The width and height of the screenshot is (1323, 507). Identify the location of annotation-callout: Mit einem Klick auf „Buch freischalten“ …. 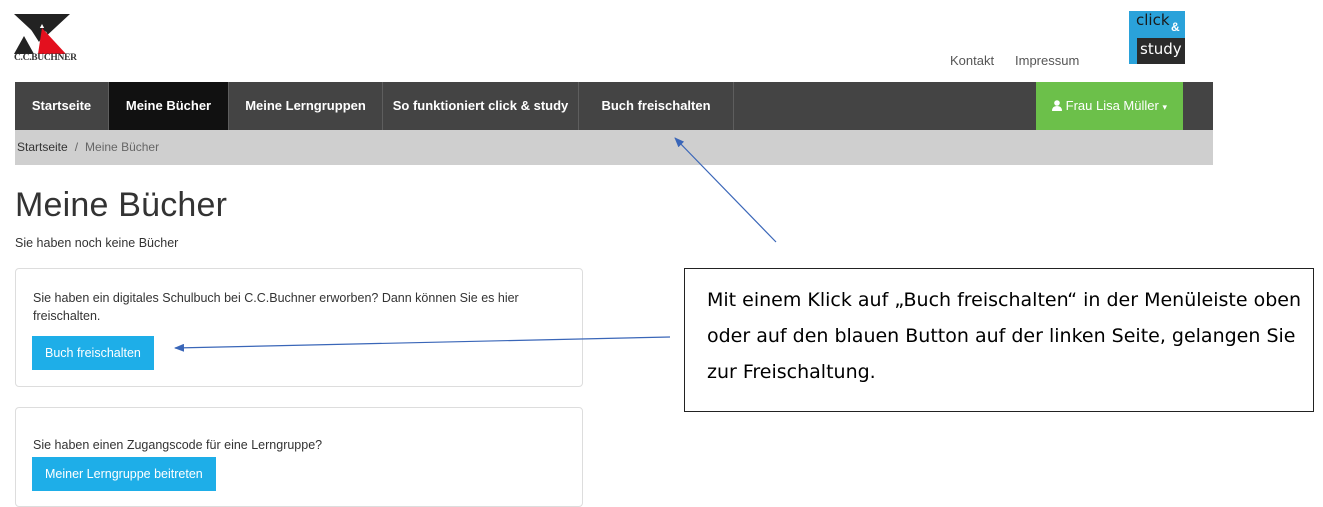
(999, 340).